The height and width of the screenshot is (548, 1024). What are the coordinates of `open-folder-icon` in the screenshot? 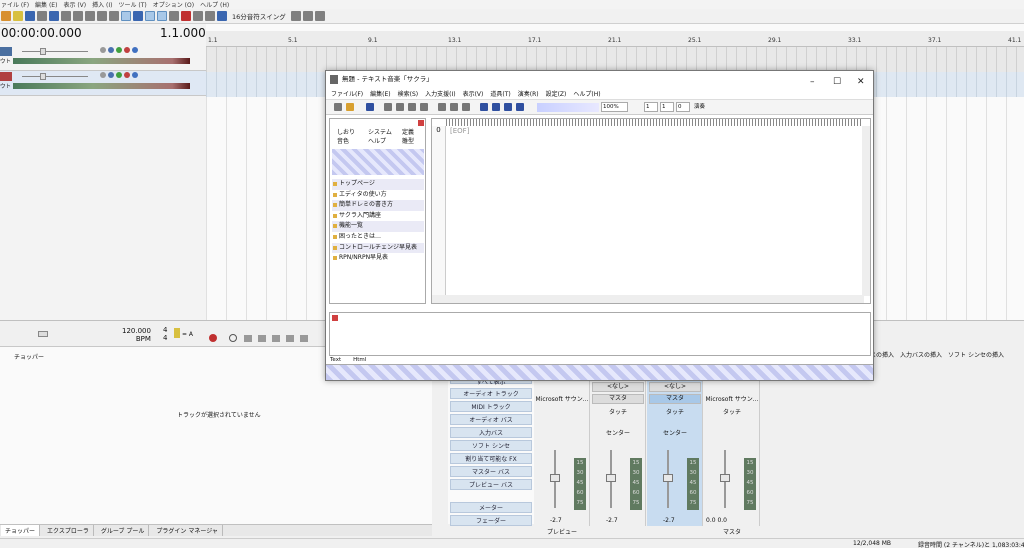 It's located at (18, 16).